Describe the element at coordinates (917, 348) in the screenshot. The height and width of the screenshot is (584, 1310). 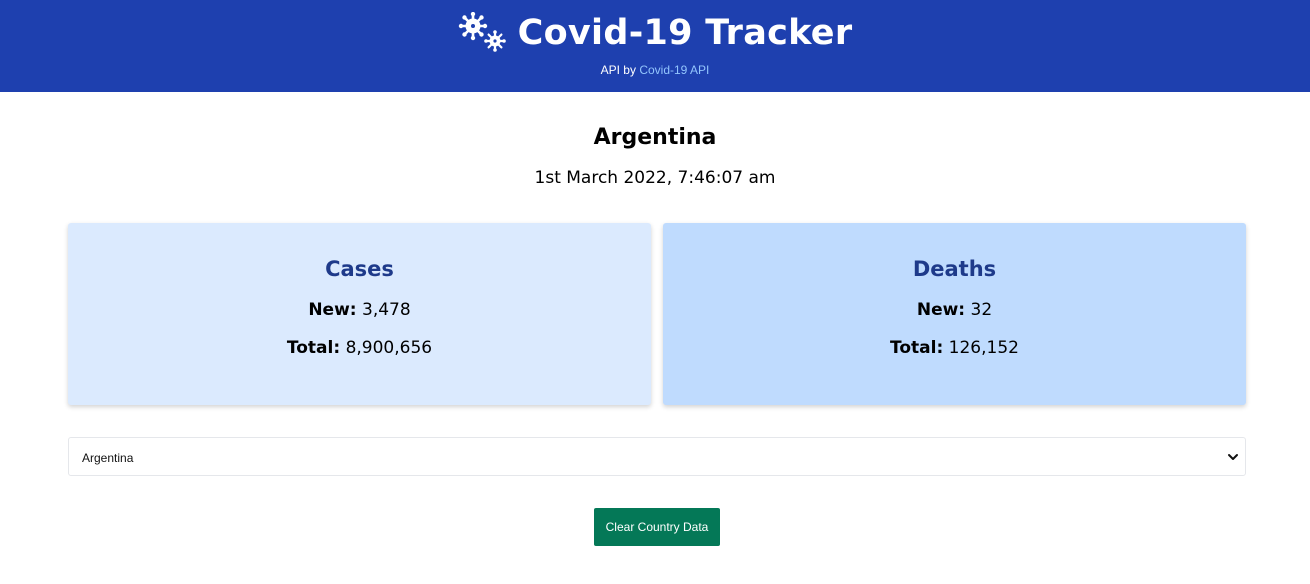
I see `deaths-total-label: Total:` at that location.